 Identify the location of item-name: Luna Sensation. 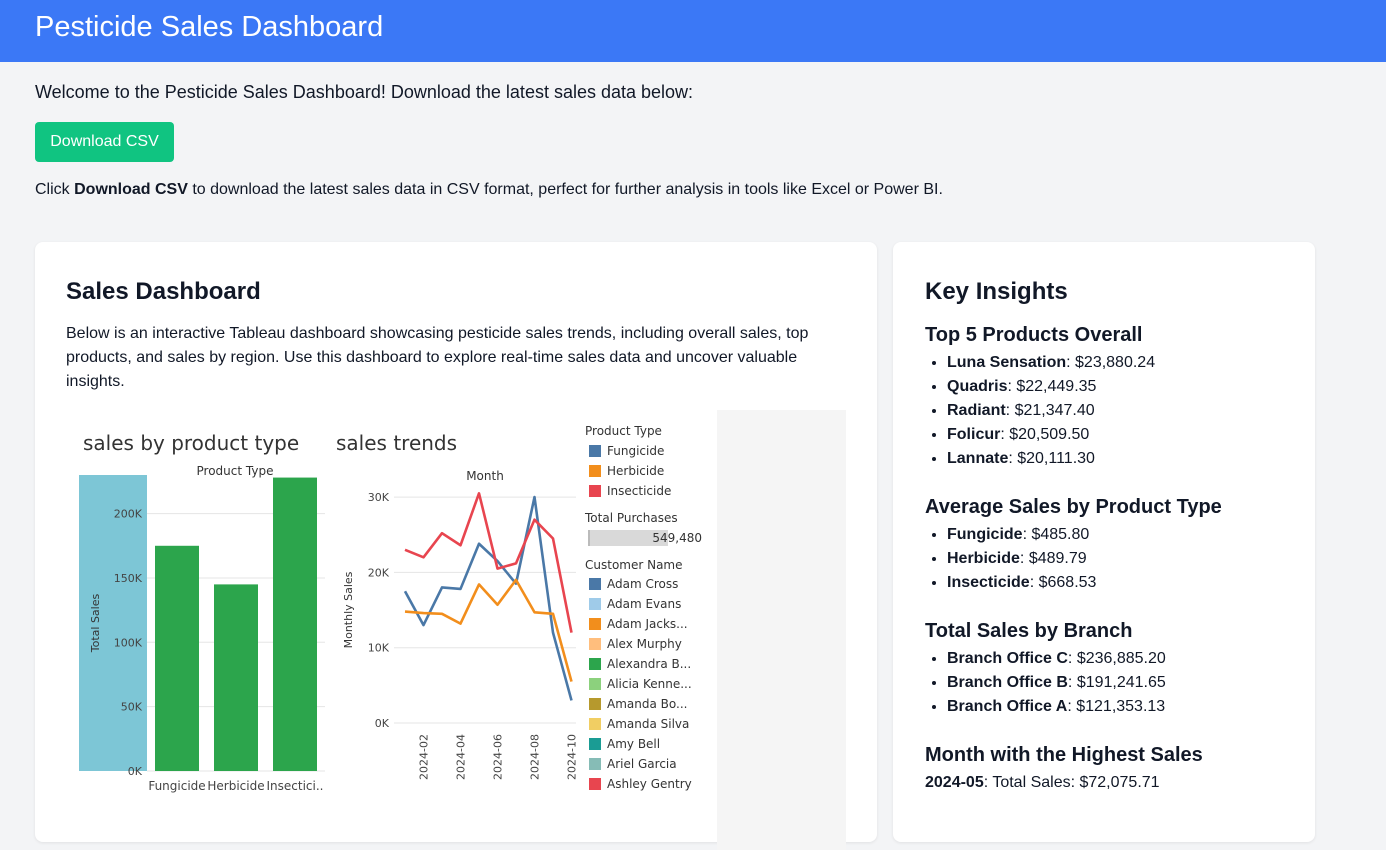
(1007, 362).